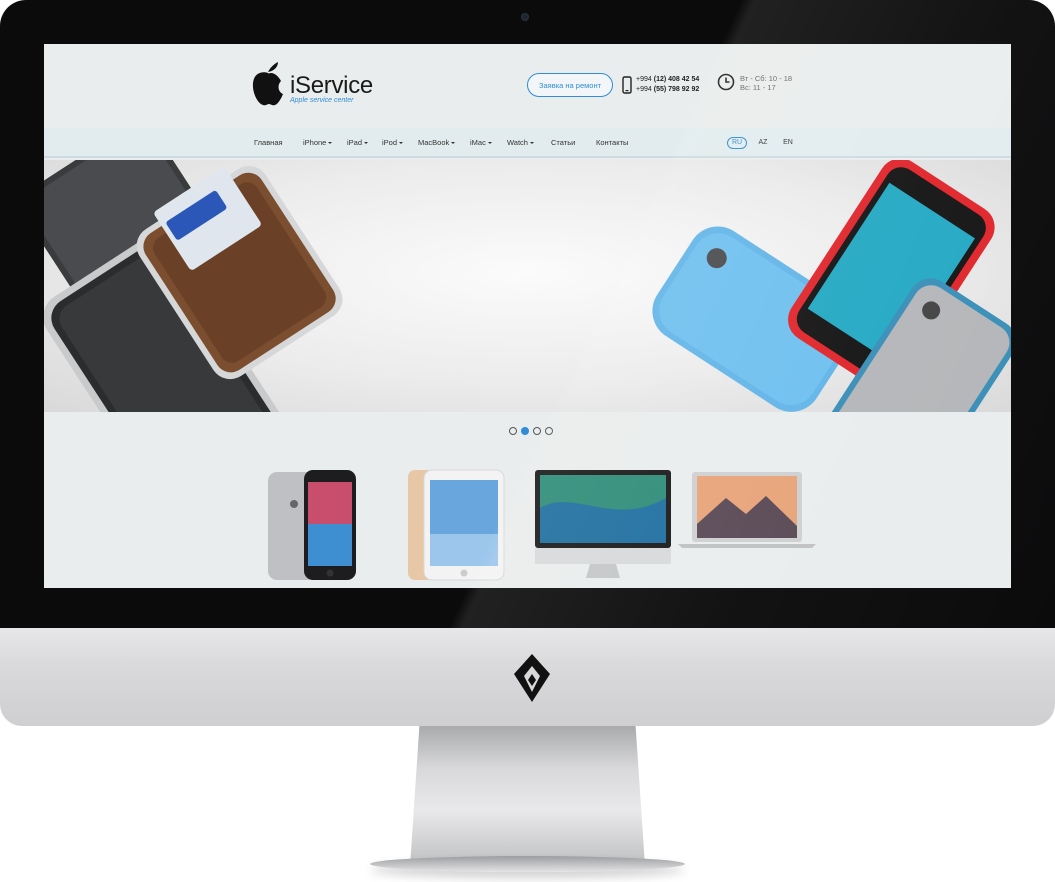 This screenshot has width=1055, height=882. Describe the element at coordinates (527, 796) in the screenshot. I see `monitor-stand` at that location.